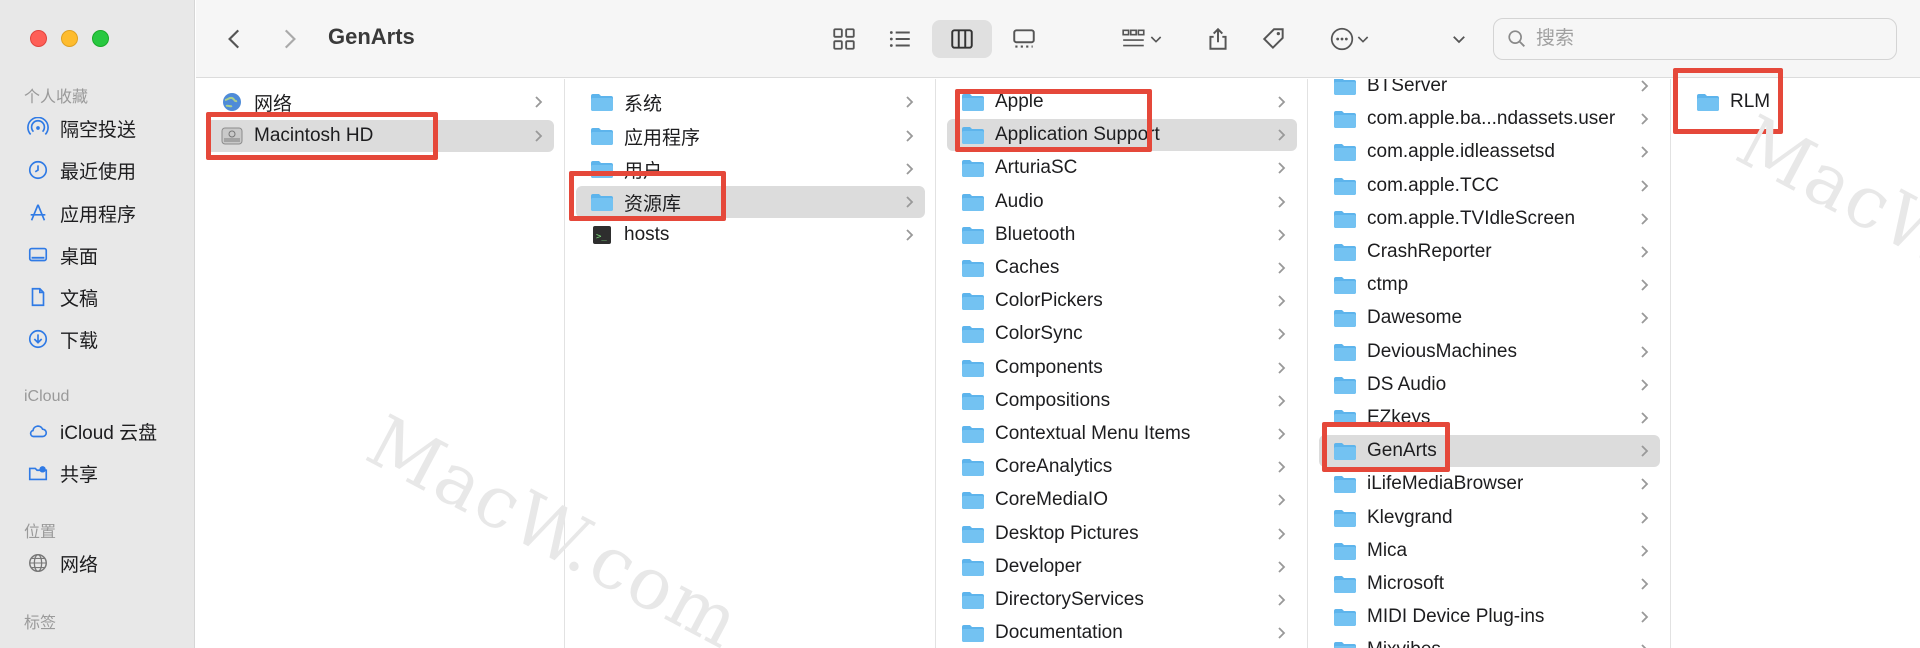 The image size is (1920, 648). Describe the element at coordinates (1388, 285) in the screenshot. I see `item-name: ctmp` at that location.